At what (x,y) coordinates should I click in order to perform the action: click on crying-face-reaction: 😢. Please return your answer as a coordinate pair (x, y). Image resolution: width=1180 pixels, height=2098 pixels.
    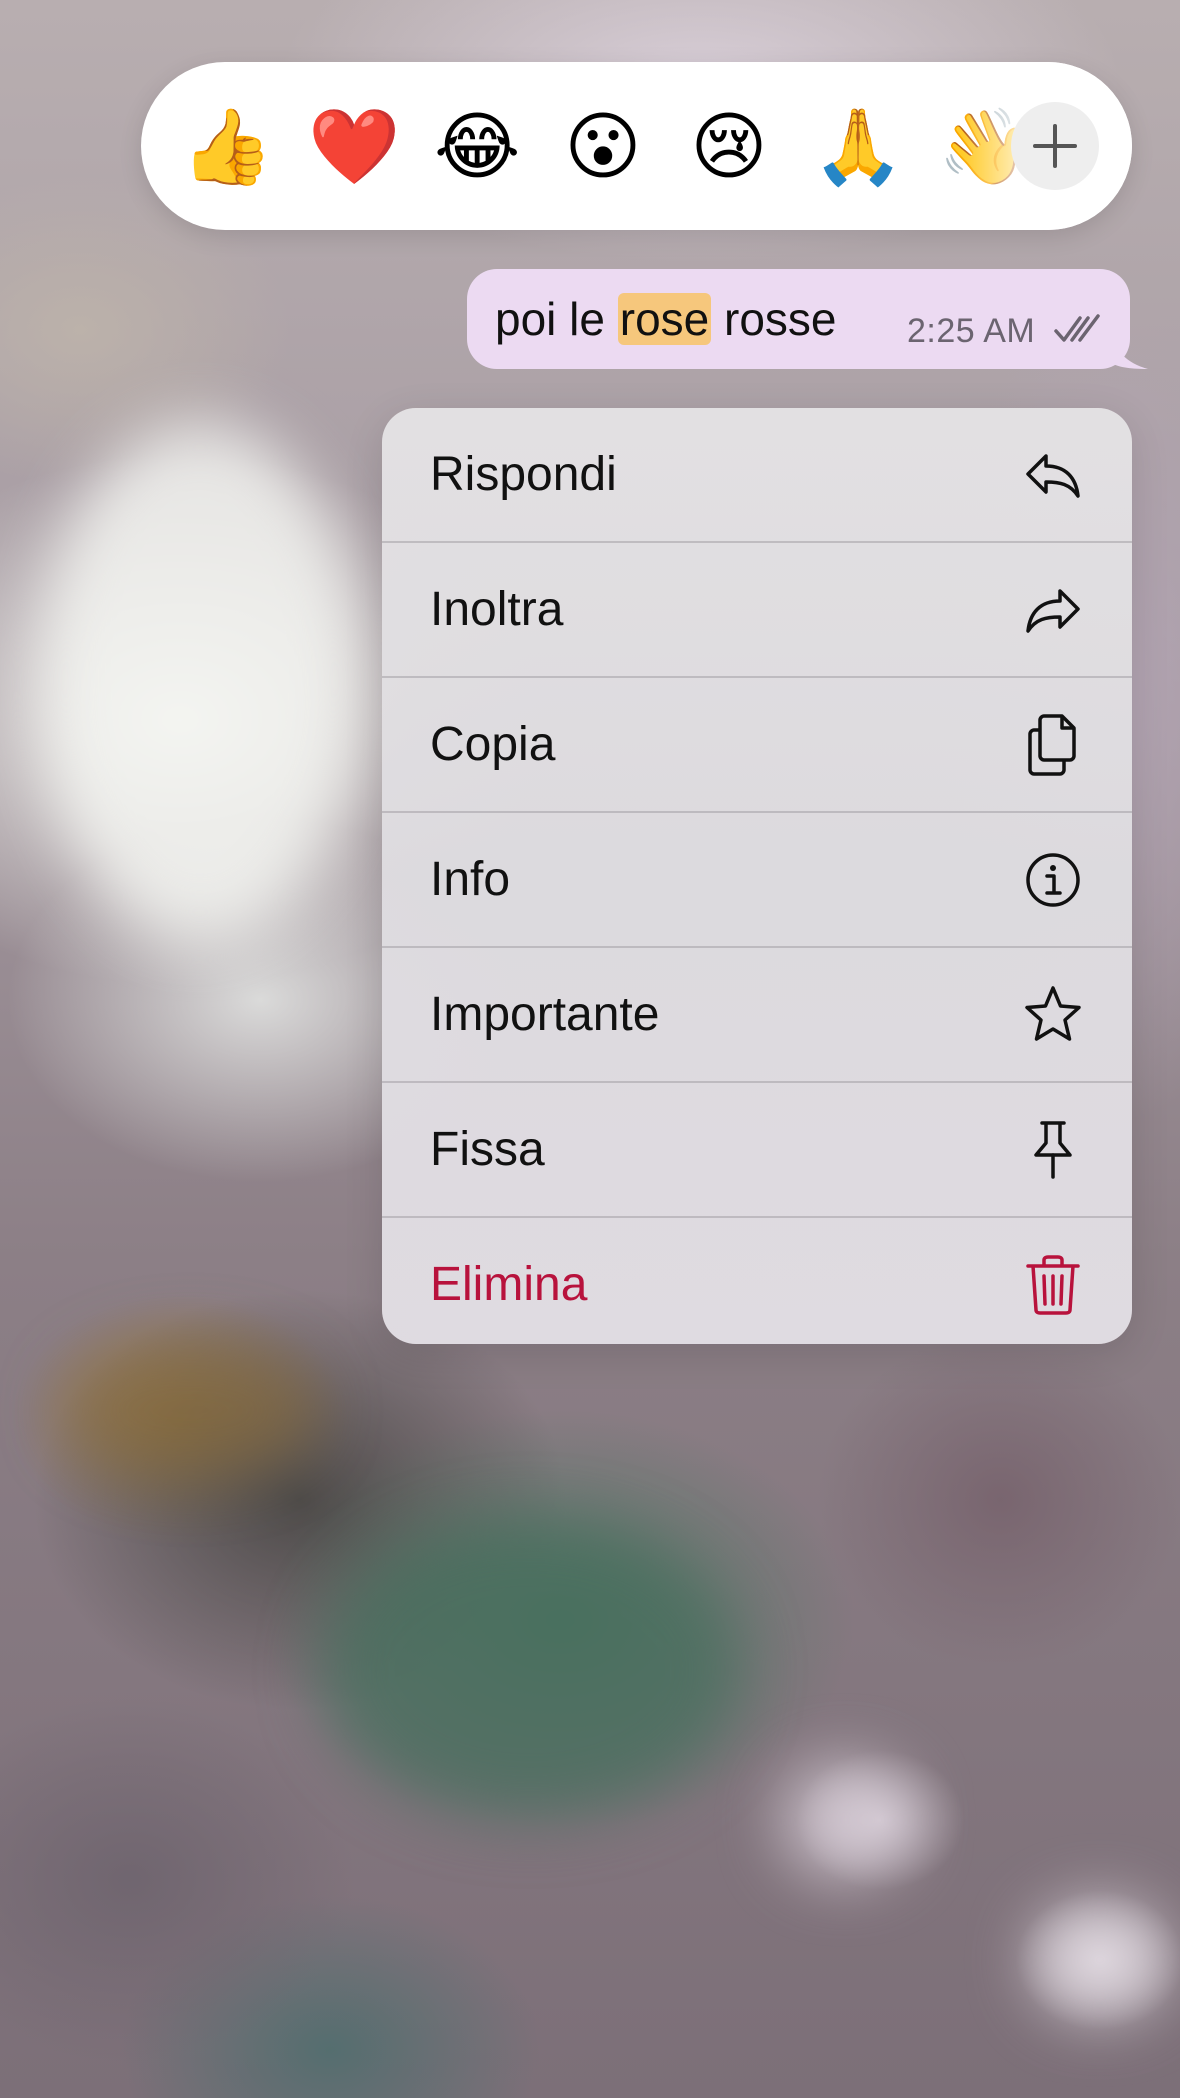
    Looking at the image, I should click on (729, 147).